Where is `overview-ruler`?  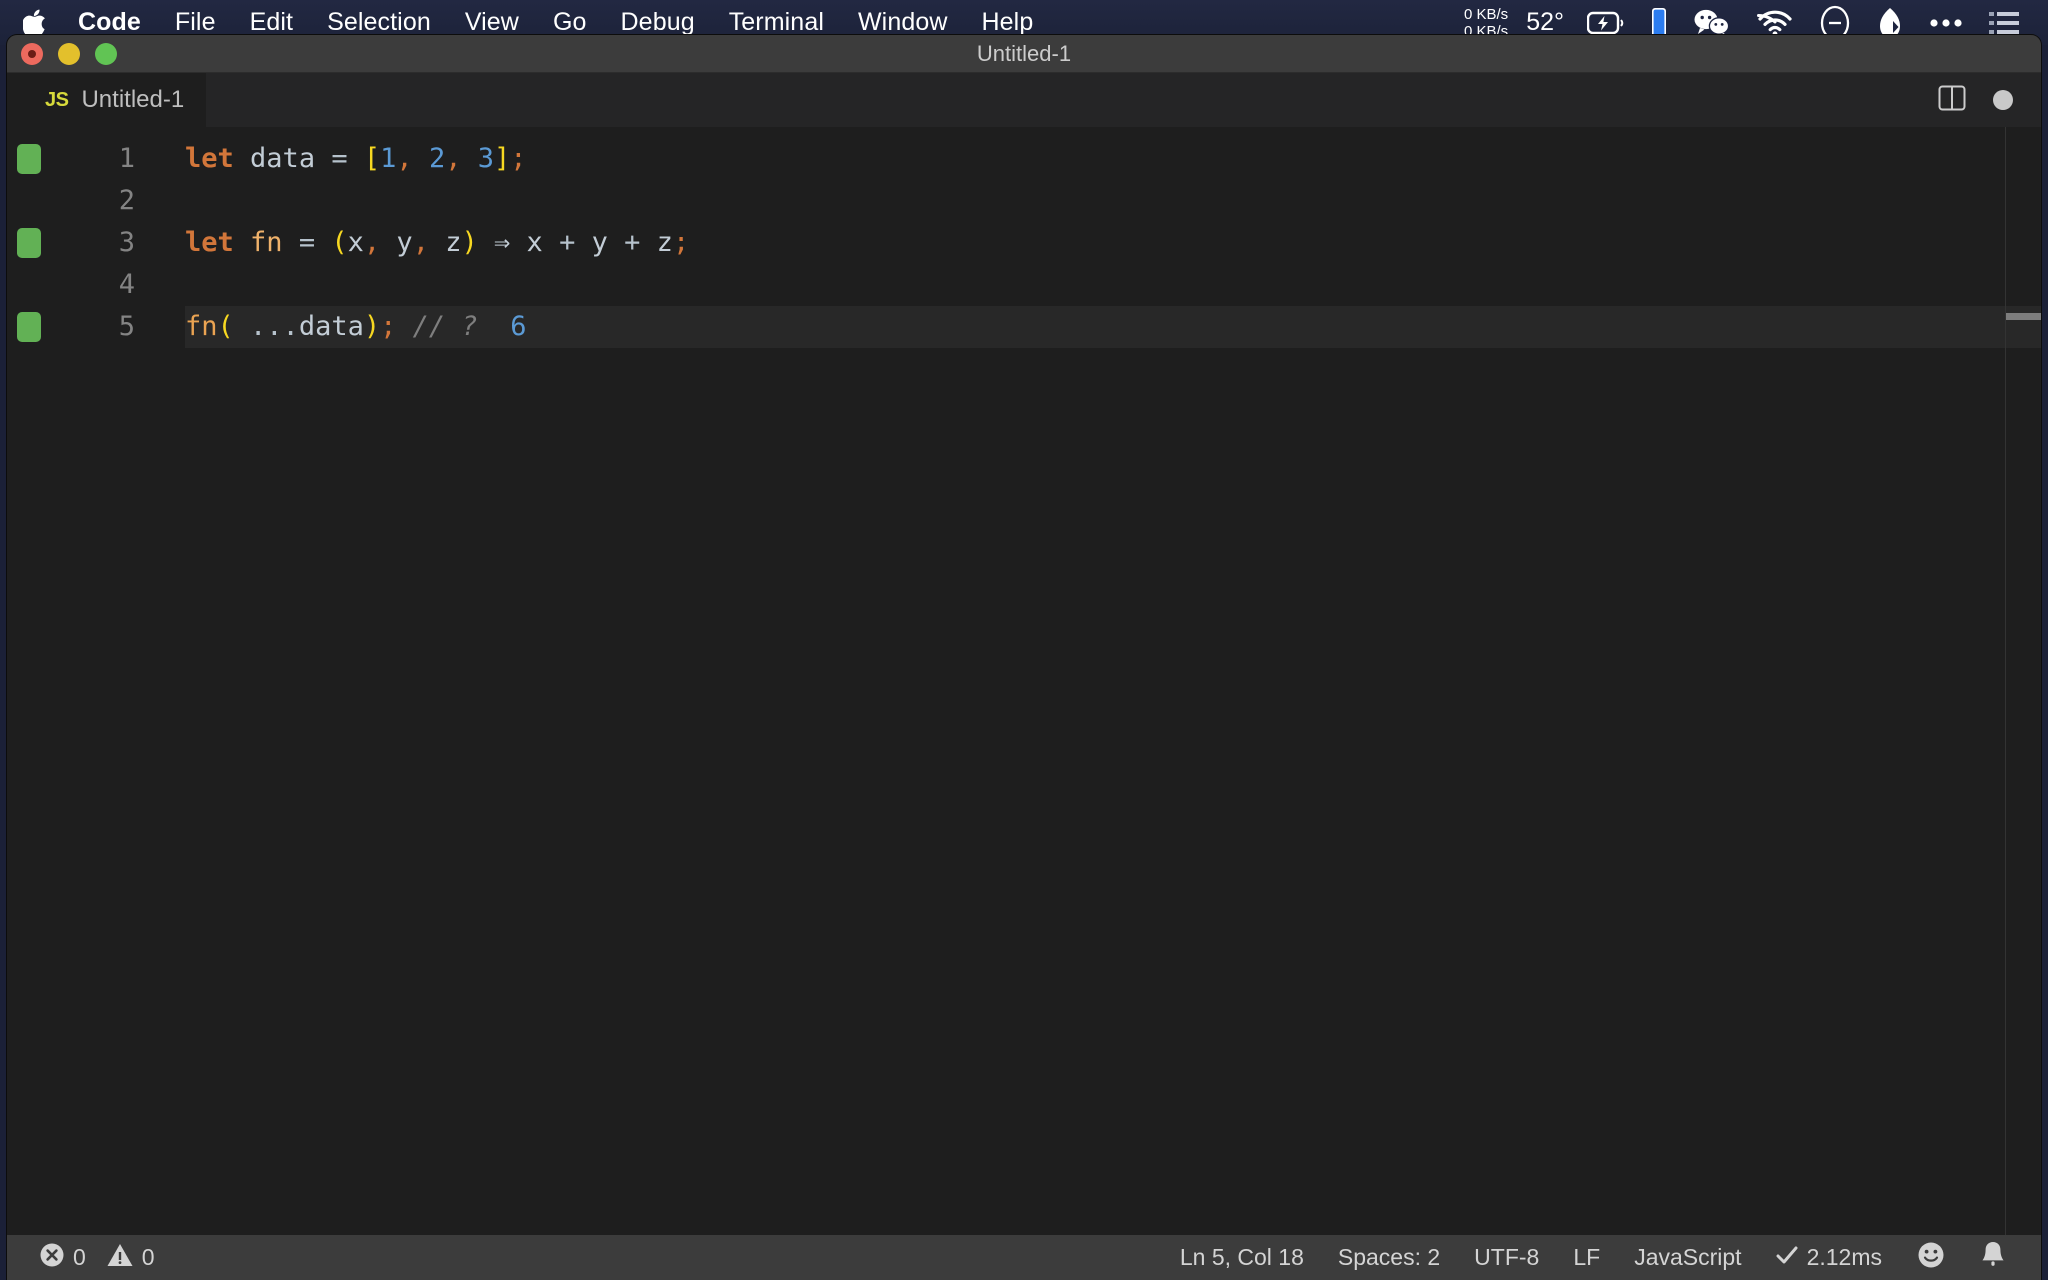
overview-ruler is located at coordinates (2023, 681).